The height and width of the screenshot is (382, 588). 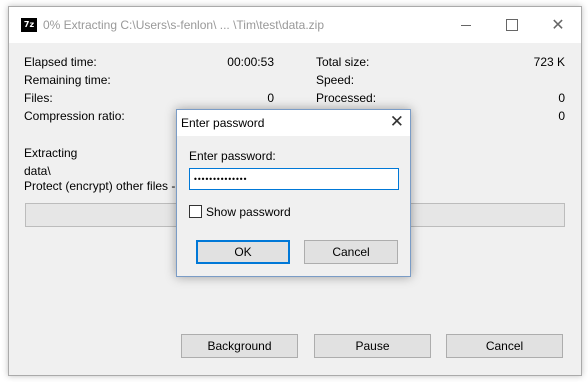 I want to click on processed-label: Processed:, so click(x=346, y=98).